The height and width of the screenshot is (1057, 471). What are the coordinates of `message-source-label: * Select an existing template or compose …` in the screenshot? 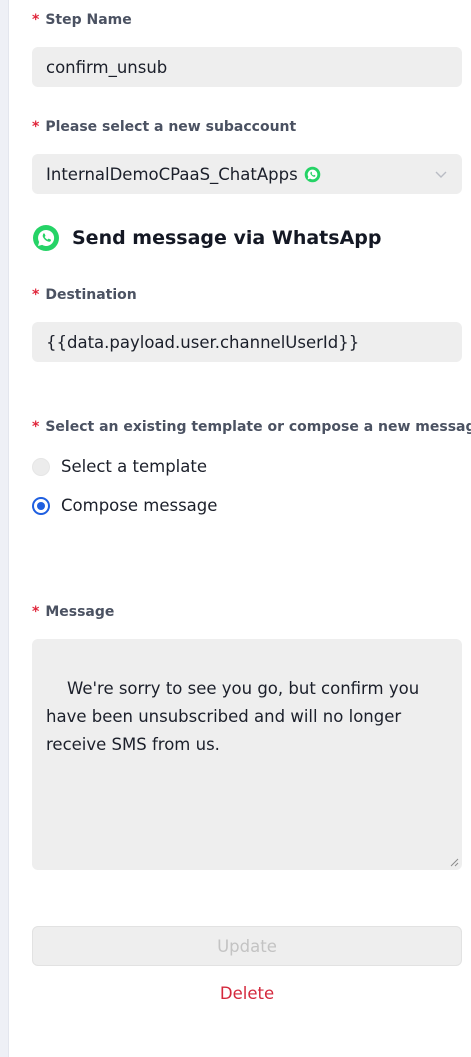 It's located at (251, 427).